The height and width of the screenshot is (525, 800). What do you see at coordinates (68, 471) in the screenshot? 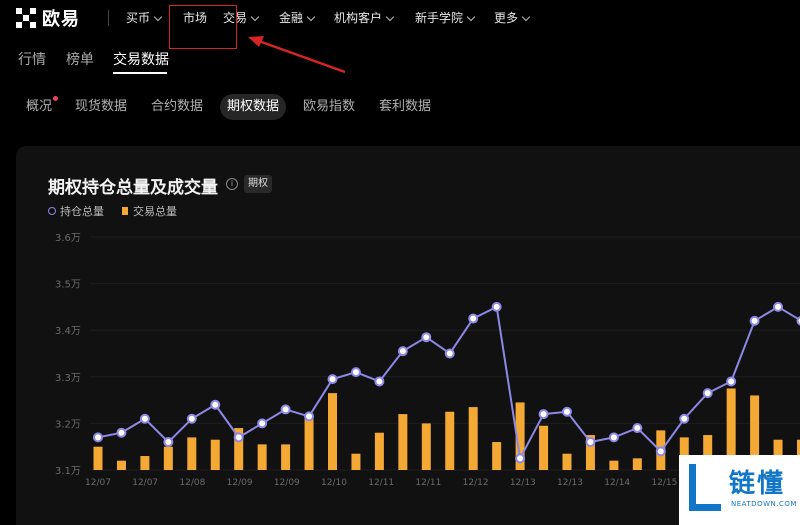
I see `y-tick-label: 3.1万` at bounding box center [68, 471].